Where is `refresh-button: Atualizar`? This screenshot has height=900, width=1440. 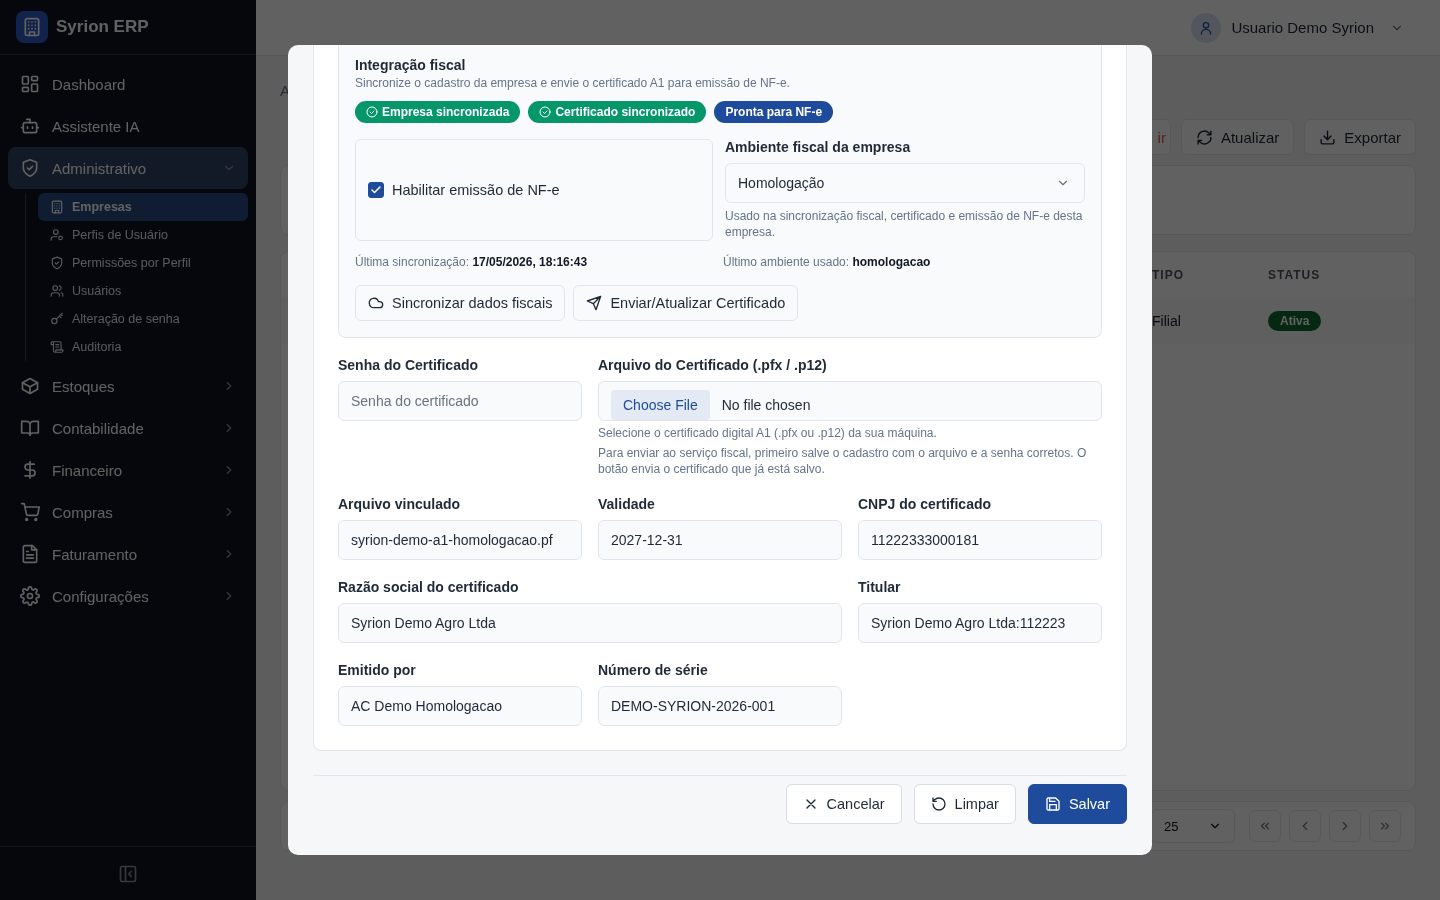
refresh-button: Atualizar is located at coordinates (1237, 137).